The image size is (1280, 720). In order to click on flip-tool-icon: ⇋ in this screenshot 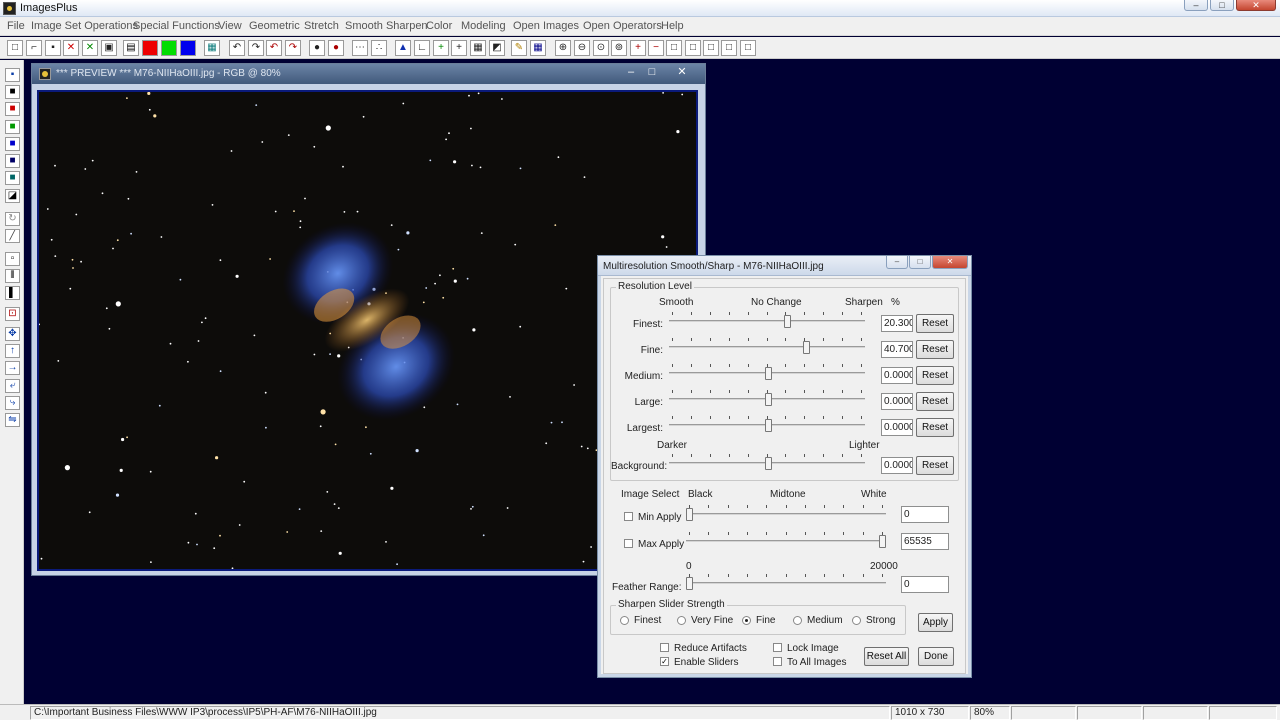, I will do `click(12, 420)`.